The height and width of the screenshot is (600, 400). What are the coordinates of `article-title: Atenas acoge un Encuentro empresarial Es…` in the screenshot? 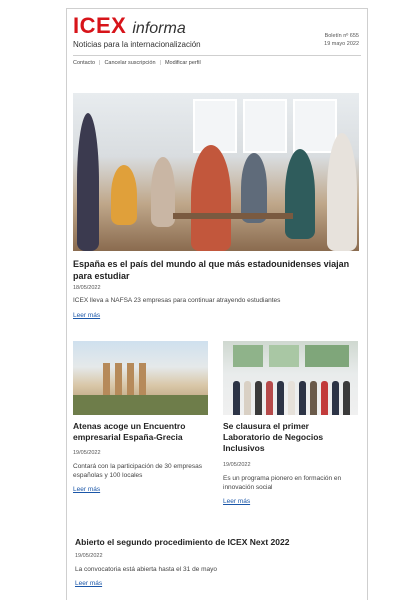 It's located at (140, 432).